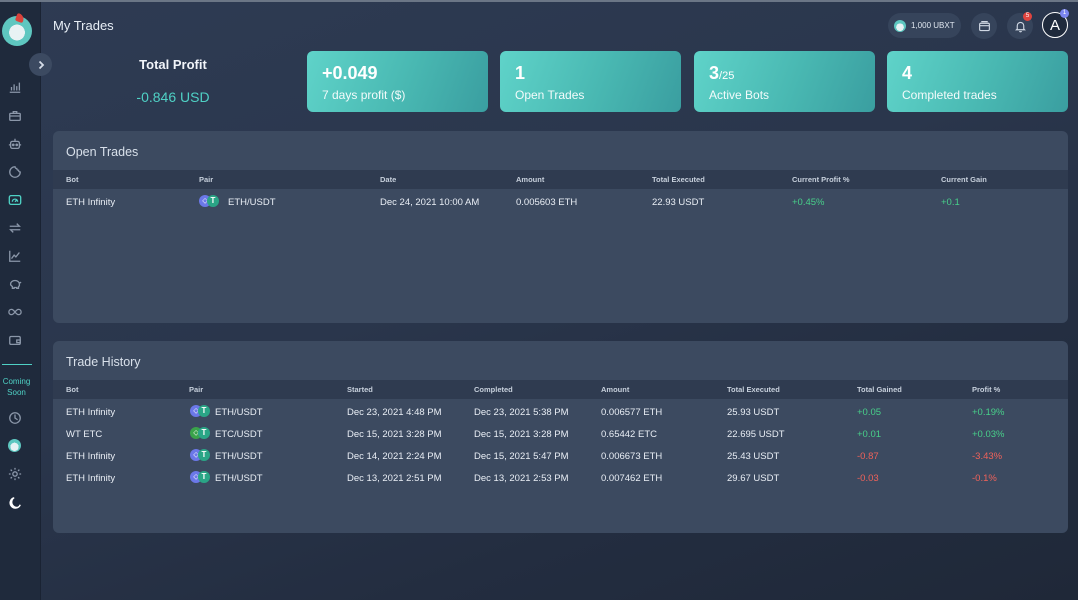  I want to click on bar-chart-icon, so click(14, 86).